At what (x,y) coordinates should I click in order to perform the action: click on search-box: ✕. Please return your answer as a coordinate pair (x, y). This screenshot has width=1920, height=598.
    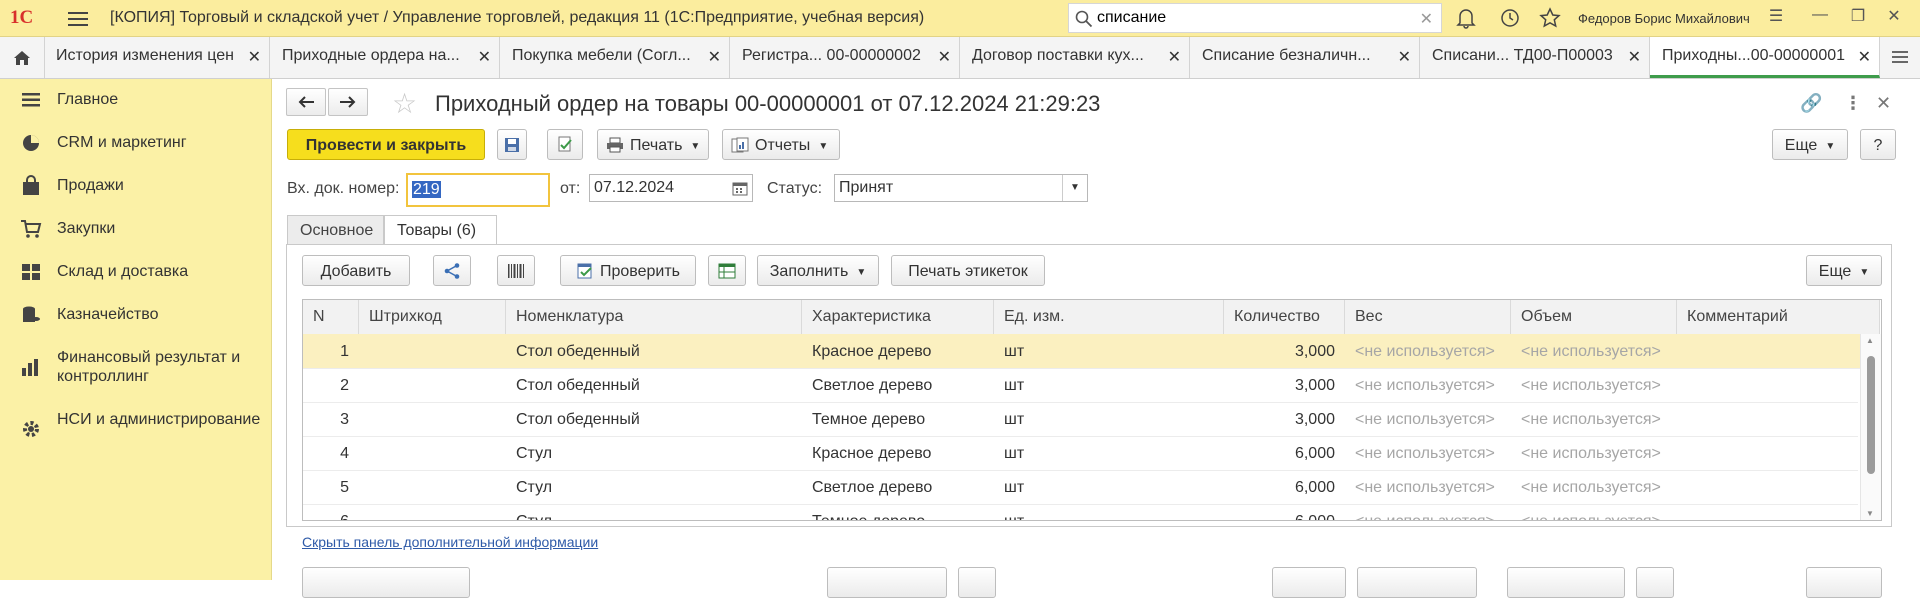
    Looking at the image, I should click on (1255, 18).